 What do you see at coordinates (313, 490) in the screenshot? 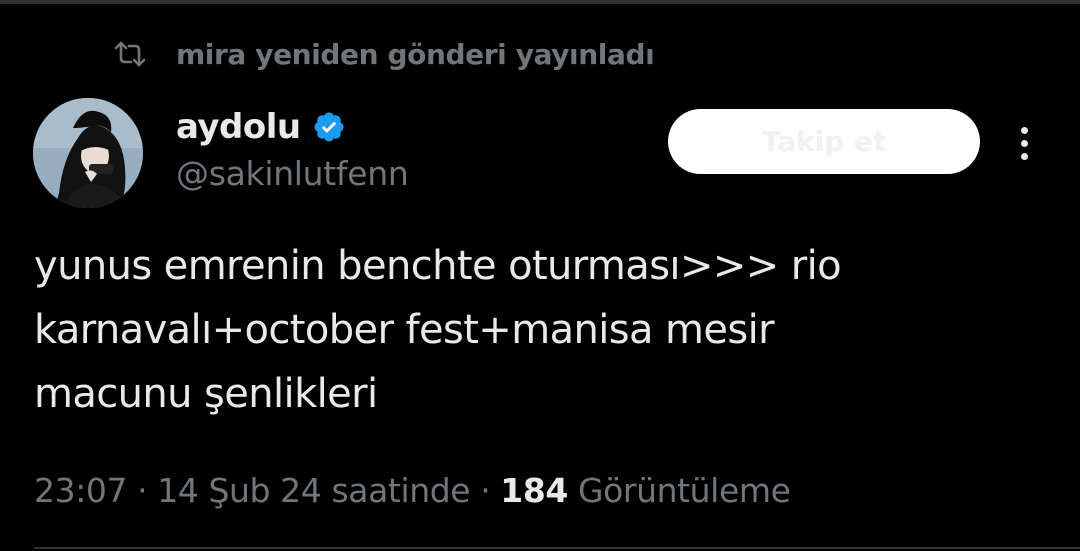
I see `post-date: 14 Şub 24 saatinde` at bounding box center [313, 490].